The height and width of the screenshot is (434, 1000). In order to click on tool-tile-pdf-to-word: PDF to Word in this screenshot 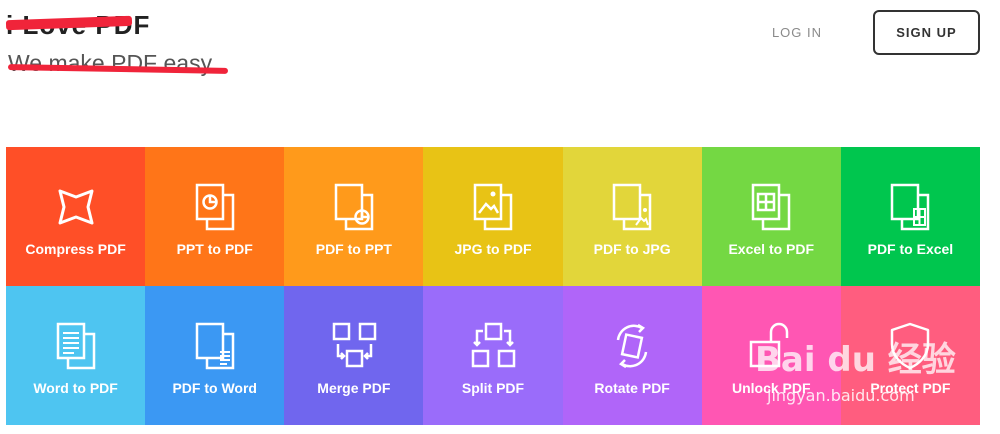, I will do `click(215, 355)`.